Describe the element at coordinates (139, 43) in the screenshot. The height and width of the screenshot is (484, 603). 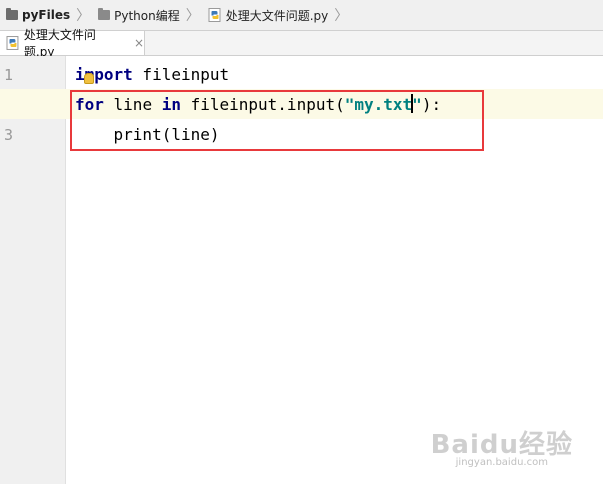
I see `close-icon: ×` at that location.